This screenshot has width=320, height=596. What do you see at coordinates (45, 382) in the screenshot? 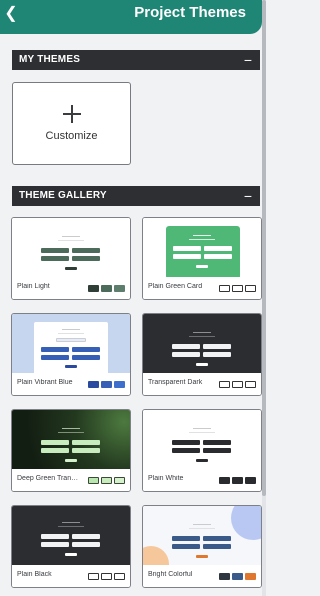
I see `theme-name: Plain Vibrant Blue` at bounding box center [45, 382].